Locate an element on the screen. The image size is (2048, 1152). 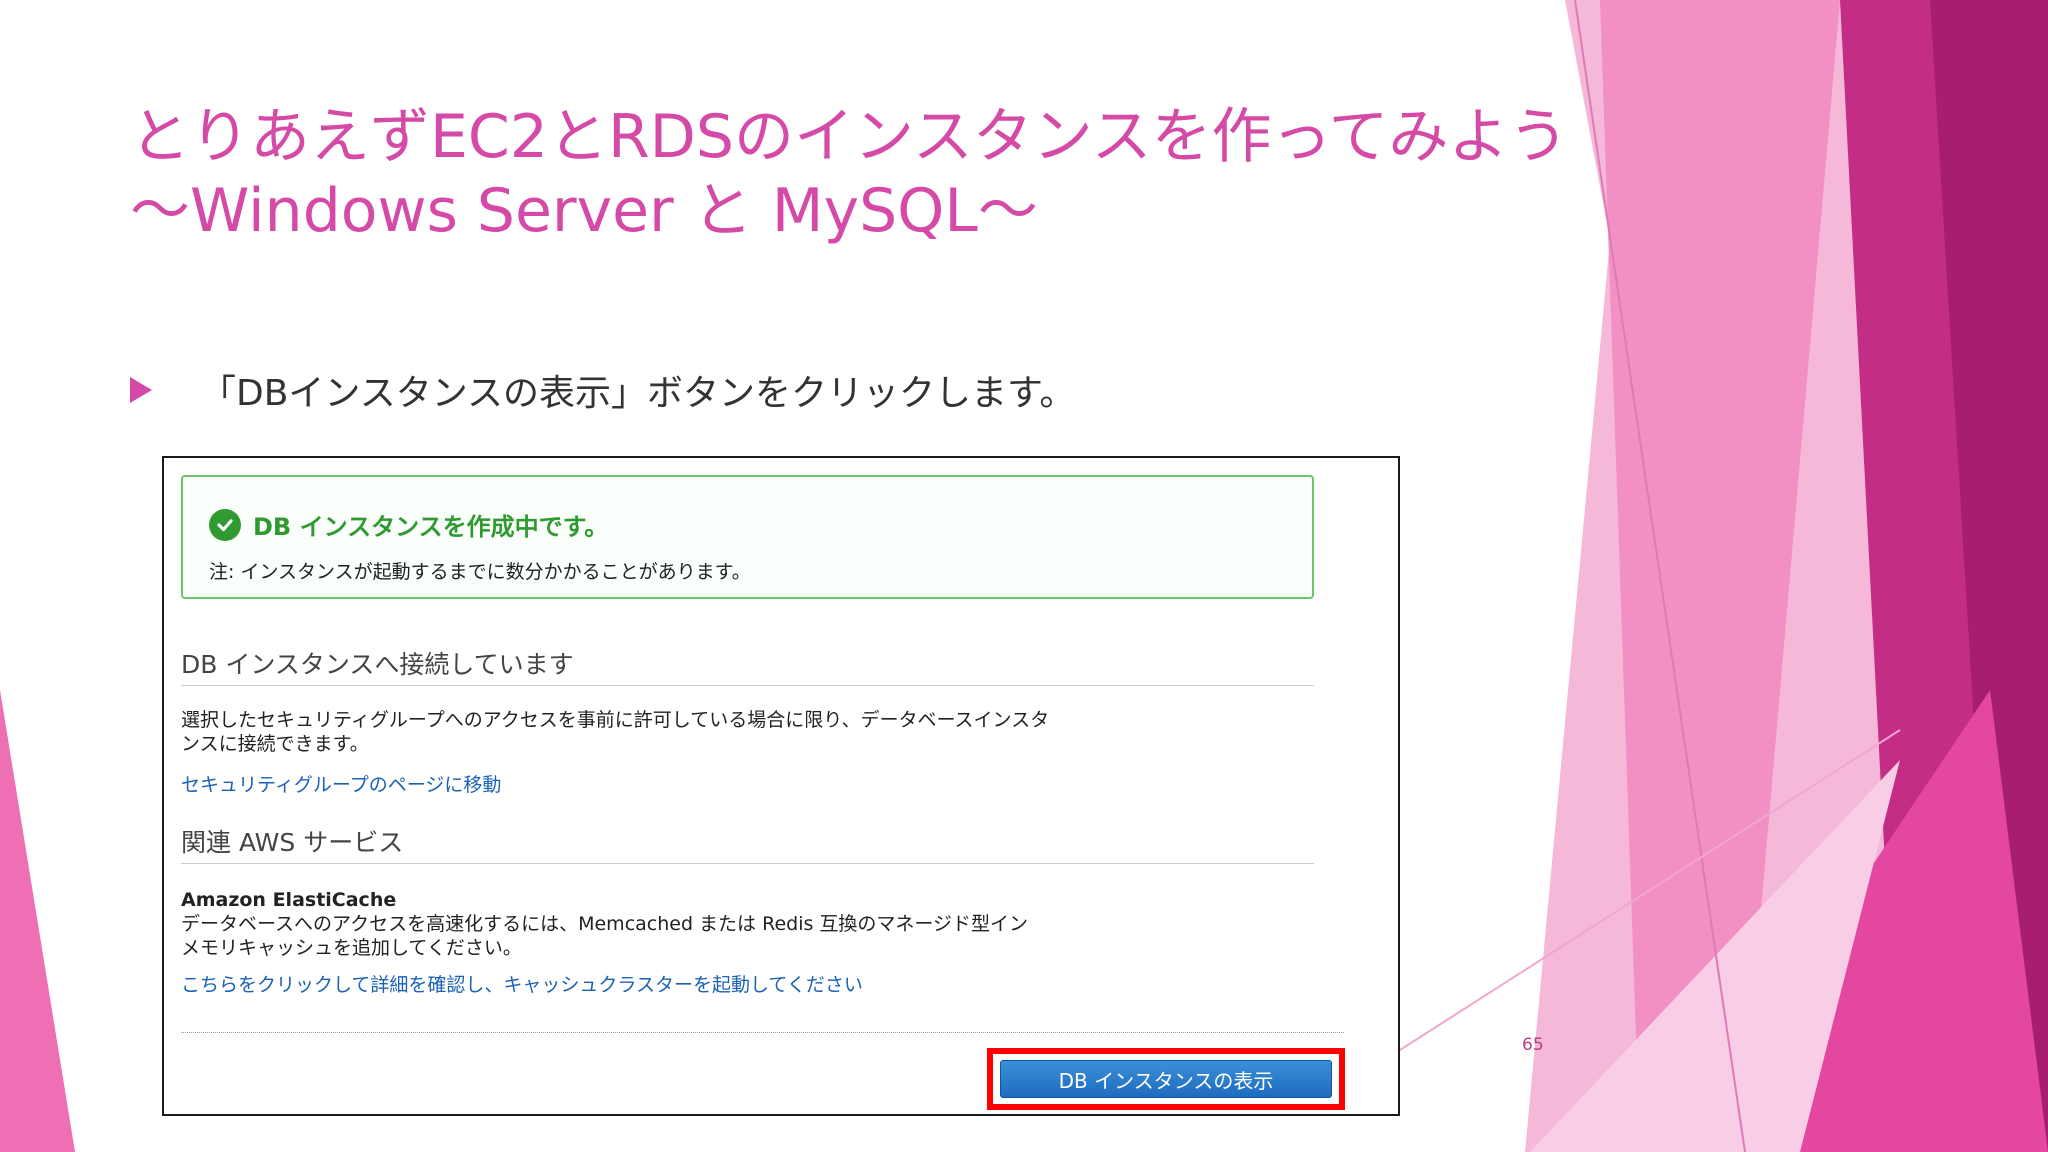
alert-title: DB インスタンスを作成中です。 is located at coordinates (431, 527).